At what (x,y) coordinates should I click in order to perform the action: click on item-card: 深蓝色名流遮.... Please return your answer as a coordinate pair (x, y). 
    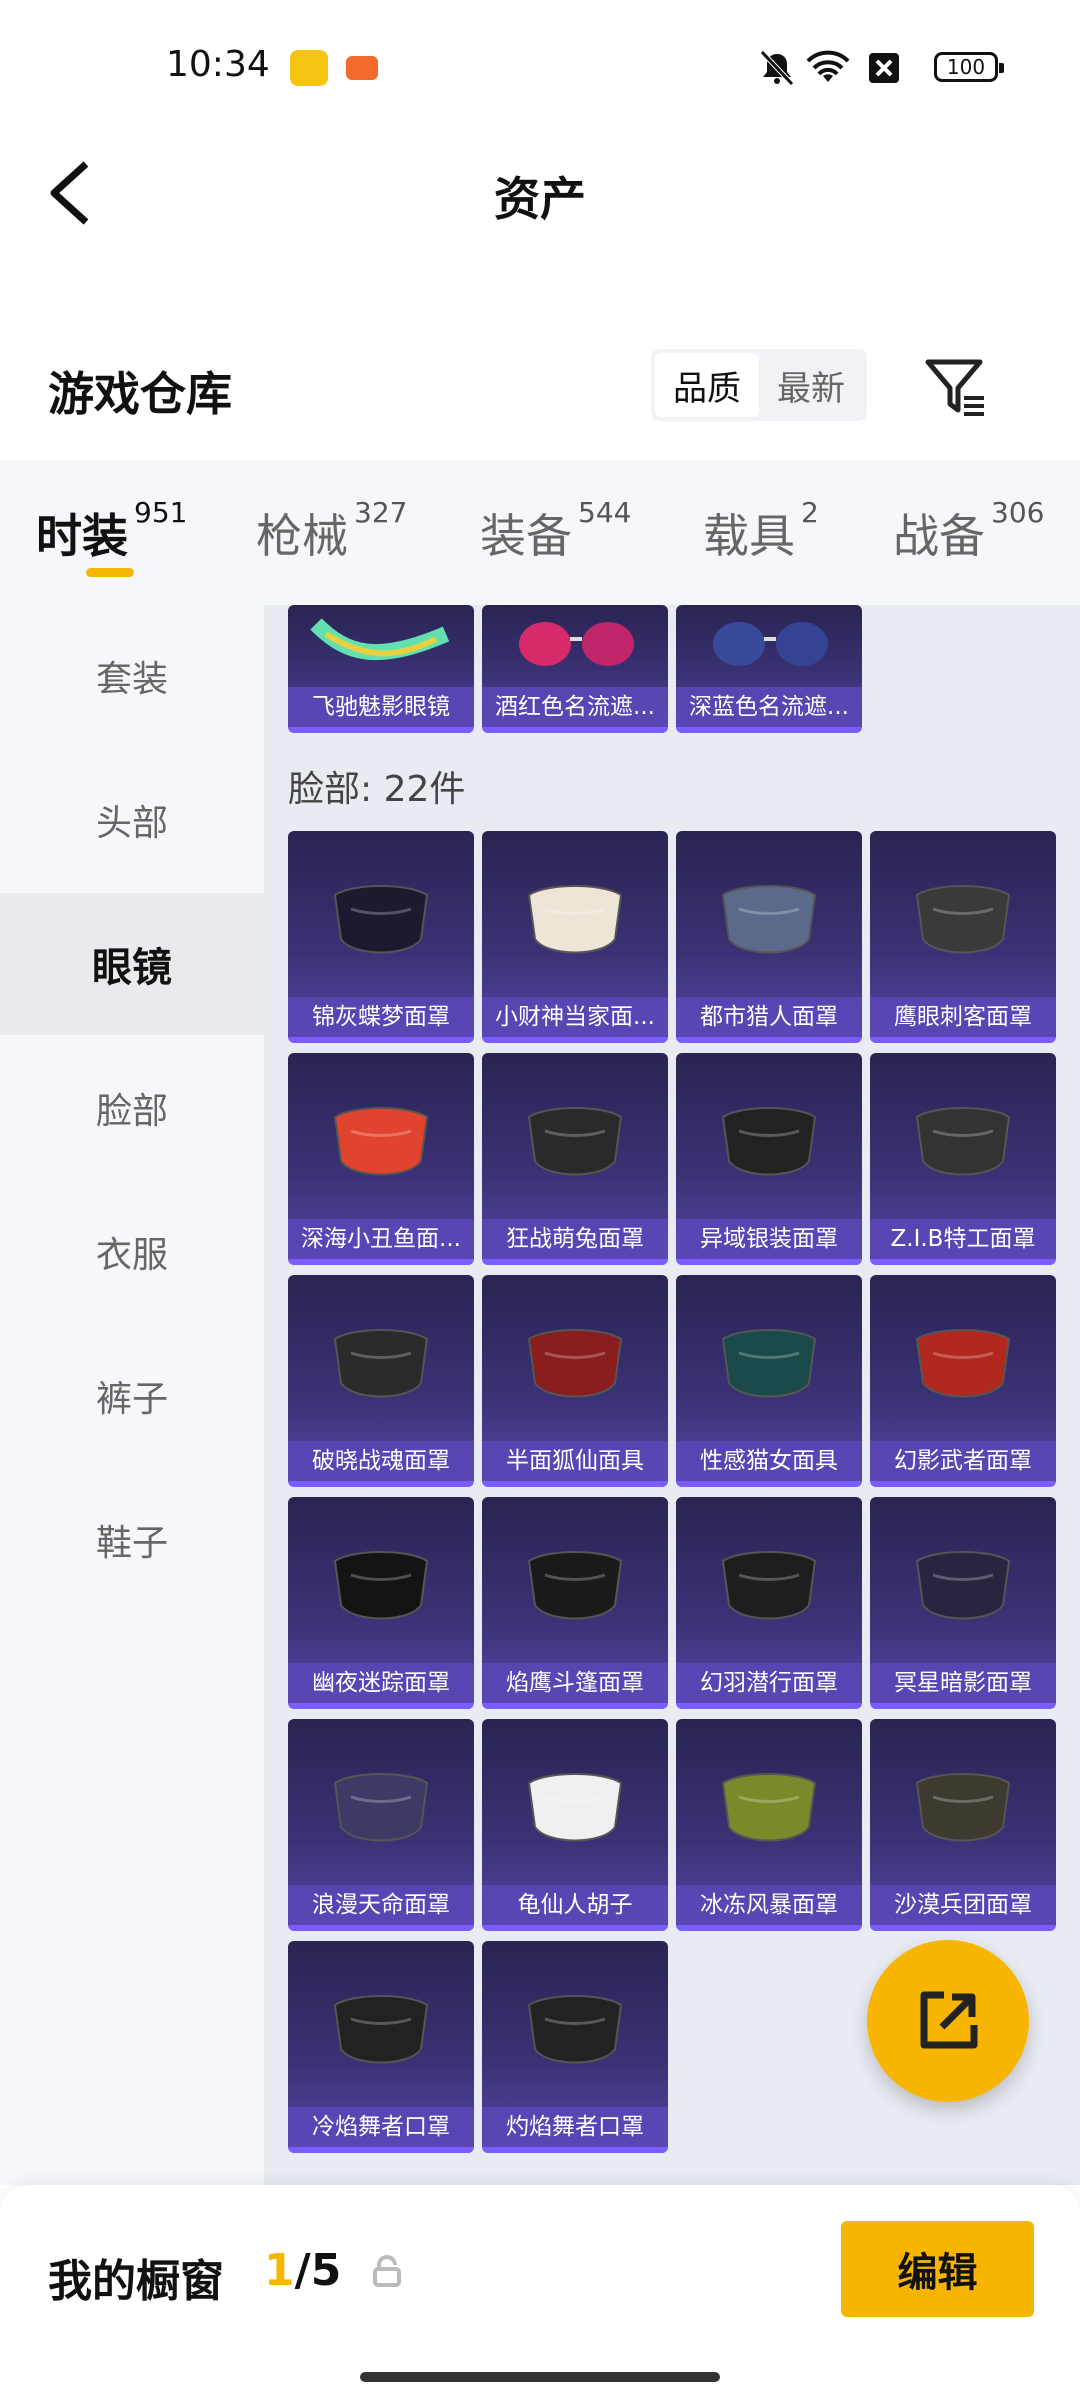
    Looking at the image, I should click on (769, 669).